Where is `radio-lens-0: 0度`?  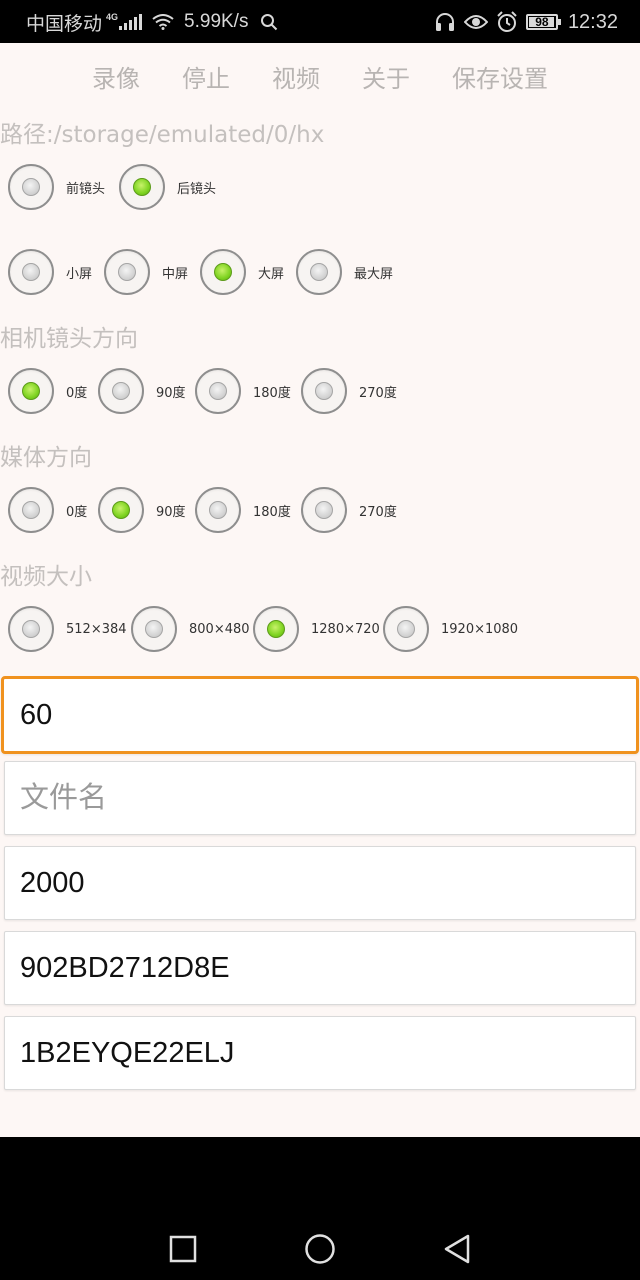 radio-lens-0: 0度 is located at coordinates (47, 391).